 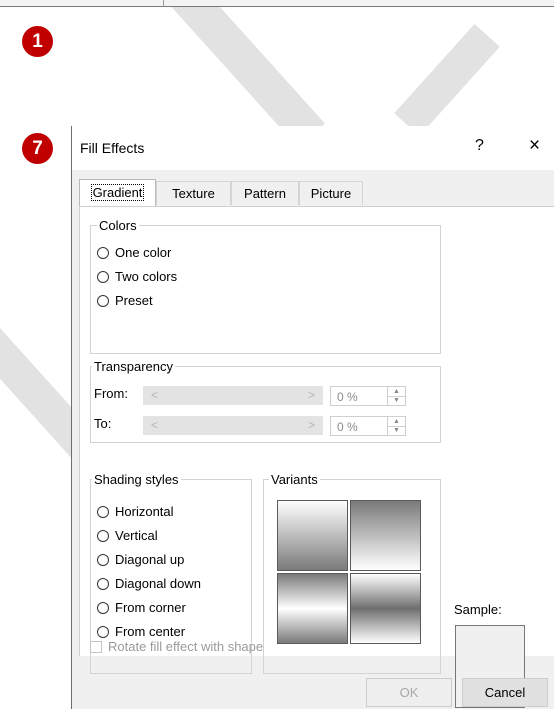 I want to click on radio-horizontal: Horizontal, so click(x=135, y=511).